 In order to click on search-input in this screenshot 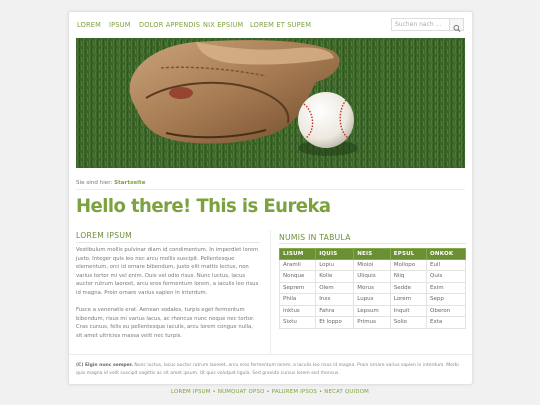, I will do `click(421, 24)`.